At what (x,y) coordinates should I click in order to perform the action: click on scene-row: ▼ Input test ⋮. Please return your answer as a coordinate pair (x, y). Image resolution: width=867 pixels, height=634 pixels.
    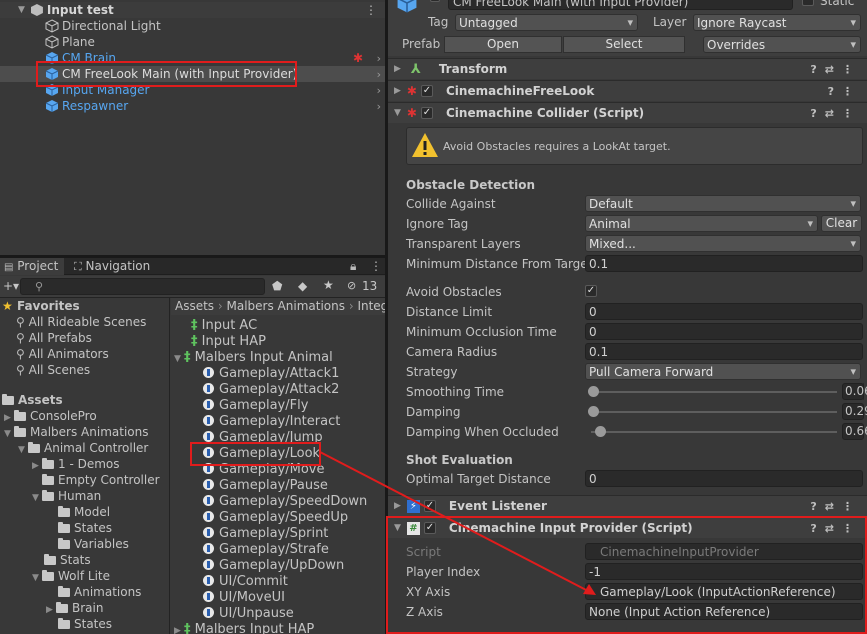
    Looking at the image, I should click on (192, 10).